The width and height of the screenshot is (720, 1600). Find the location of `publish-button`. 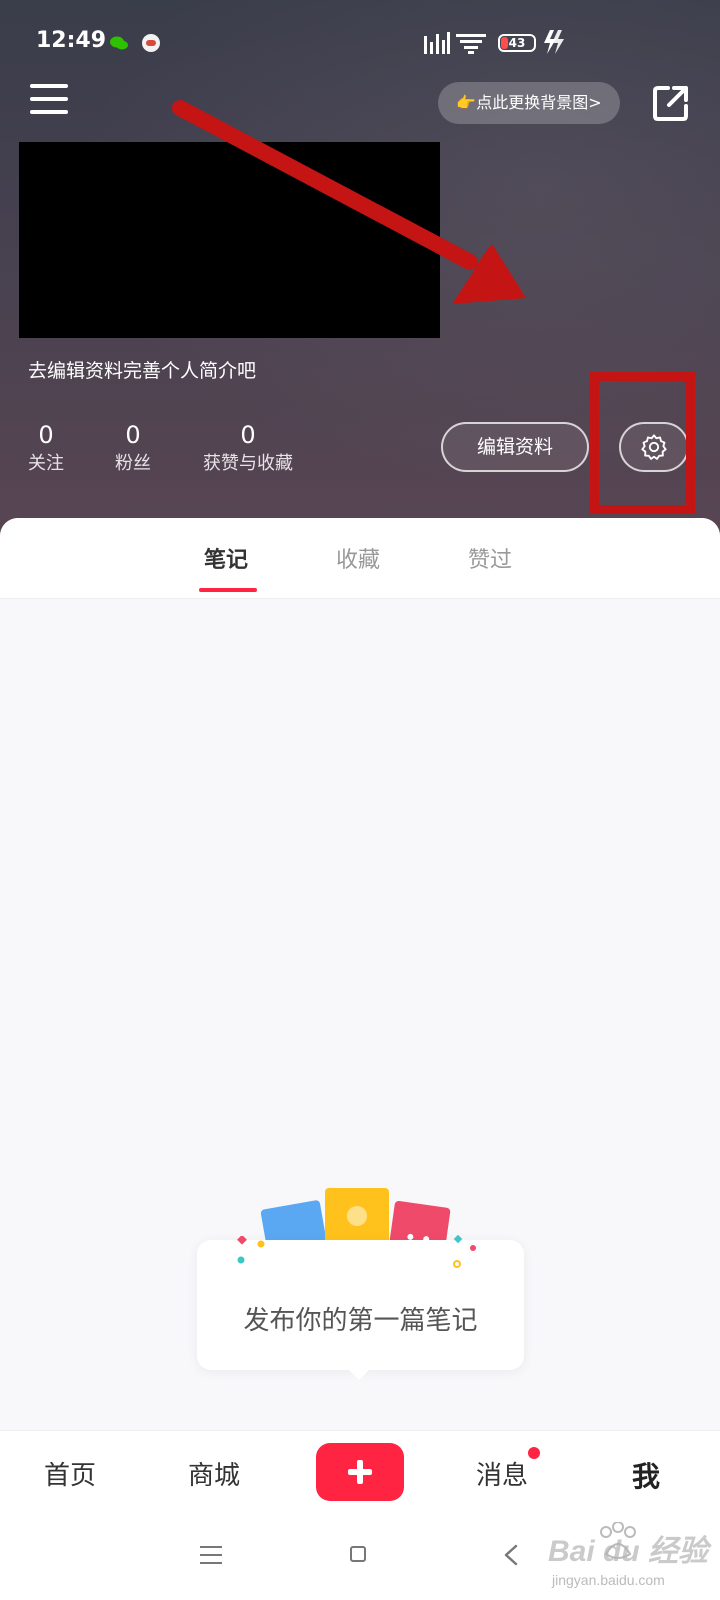

publish-button is located at coordinates (360, 1472).